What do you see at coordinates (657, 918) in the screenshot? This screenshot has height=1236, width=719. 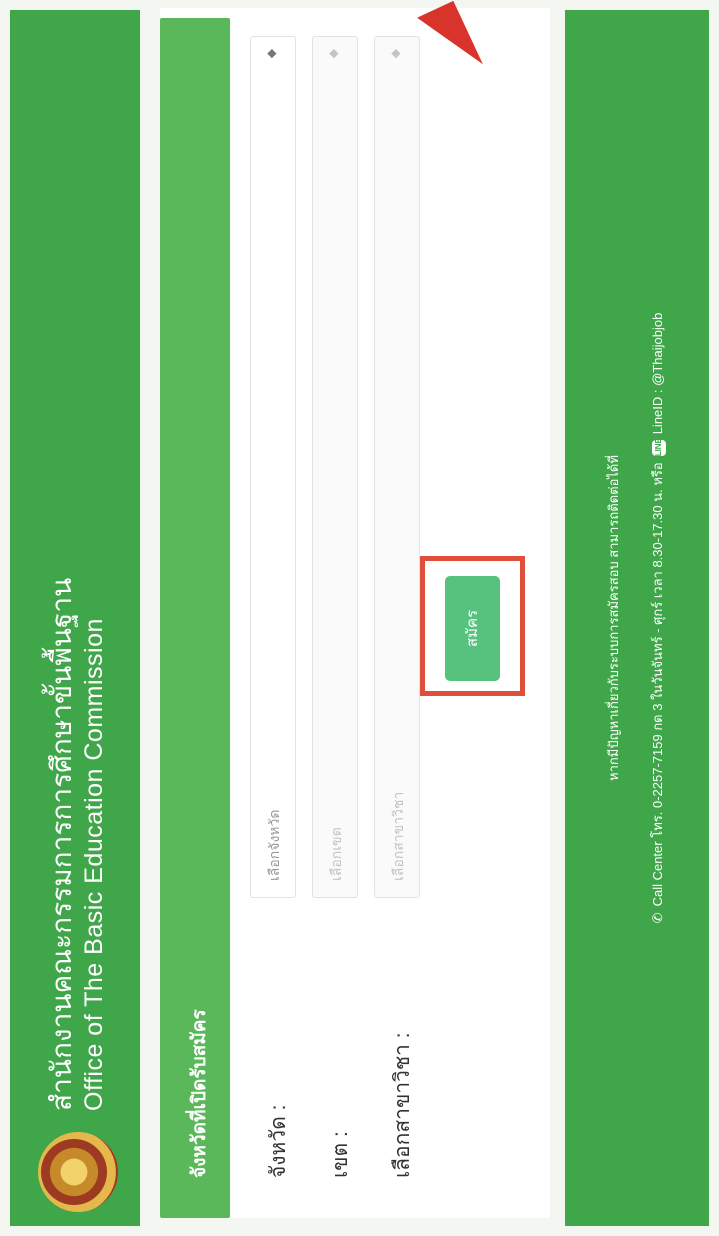 I see `phone-icon: ✆` at bounding box center [657, 918].